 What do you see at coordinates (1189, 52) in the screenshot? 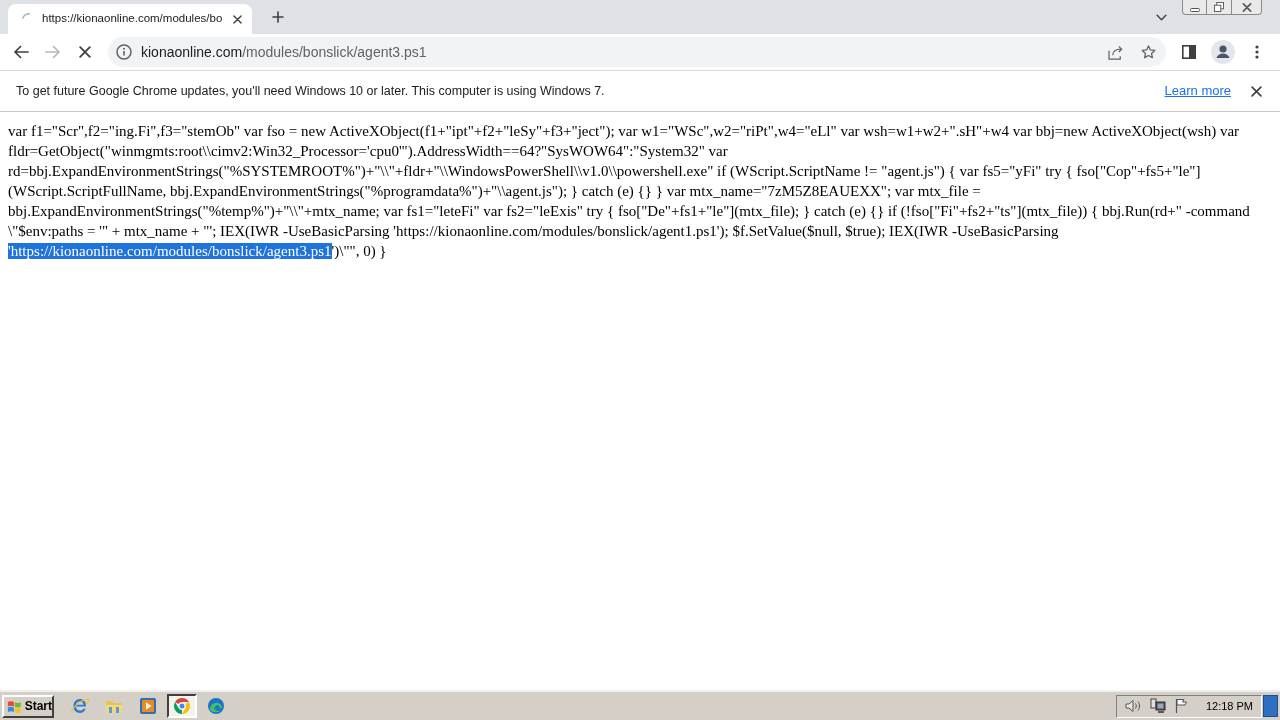
I see `side-panel-icon` at bounding box center [1189, 52].